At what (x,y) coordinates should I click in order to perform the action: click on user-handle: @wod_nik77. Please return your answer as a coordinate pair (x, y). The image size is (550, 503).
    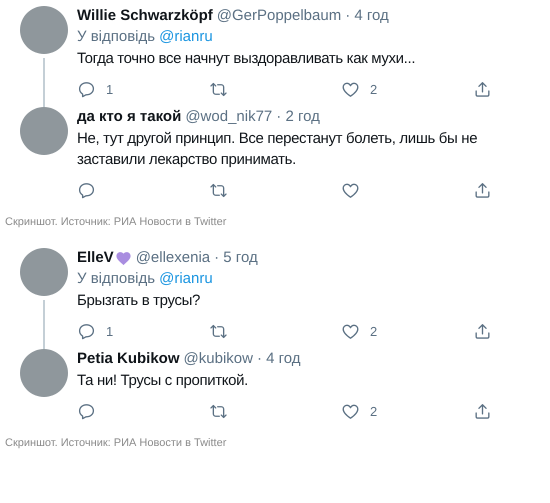
    Looking at the image, I should click on (228, 117).